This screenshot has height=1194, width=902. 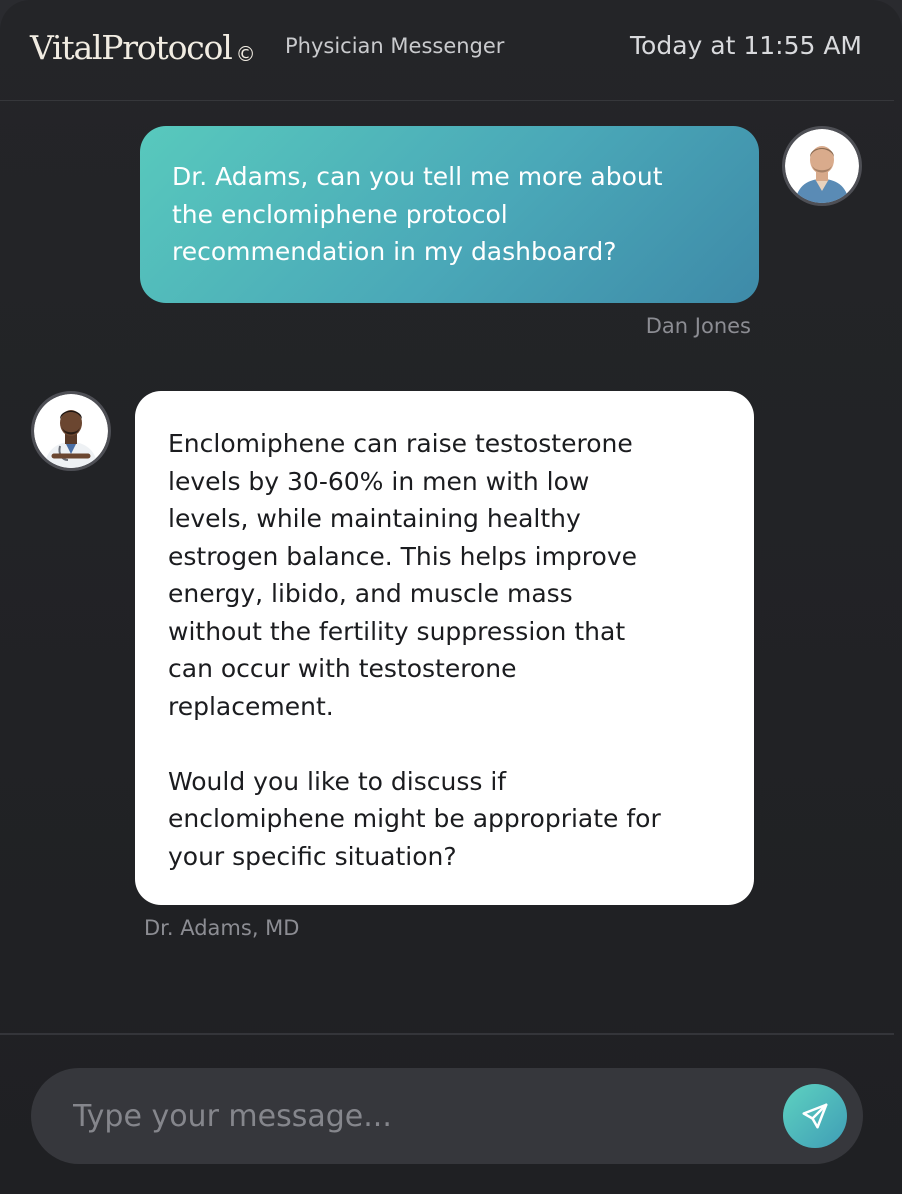 I want to click on brand-mark: ©, so click(x=245, y=54).